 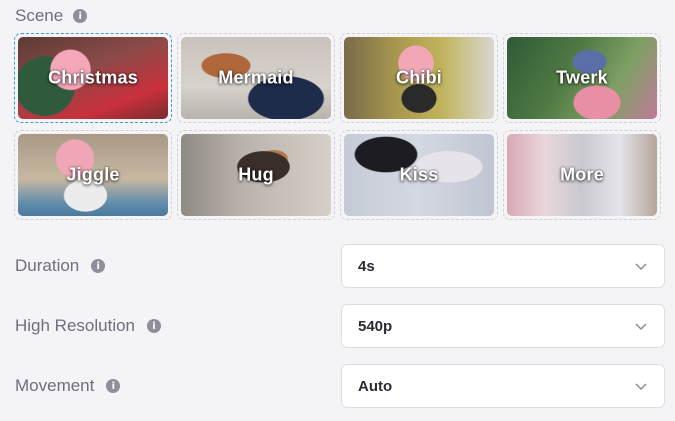 I want to click on scene-label: Scene, so click(x=39, y=15).